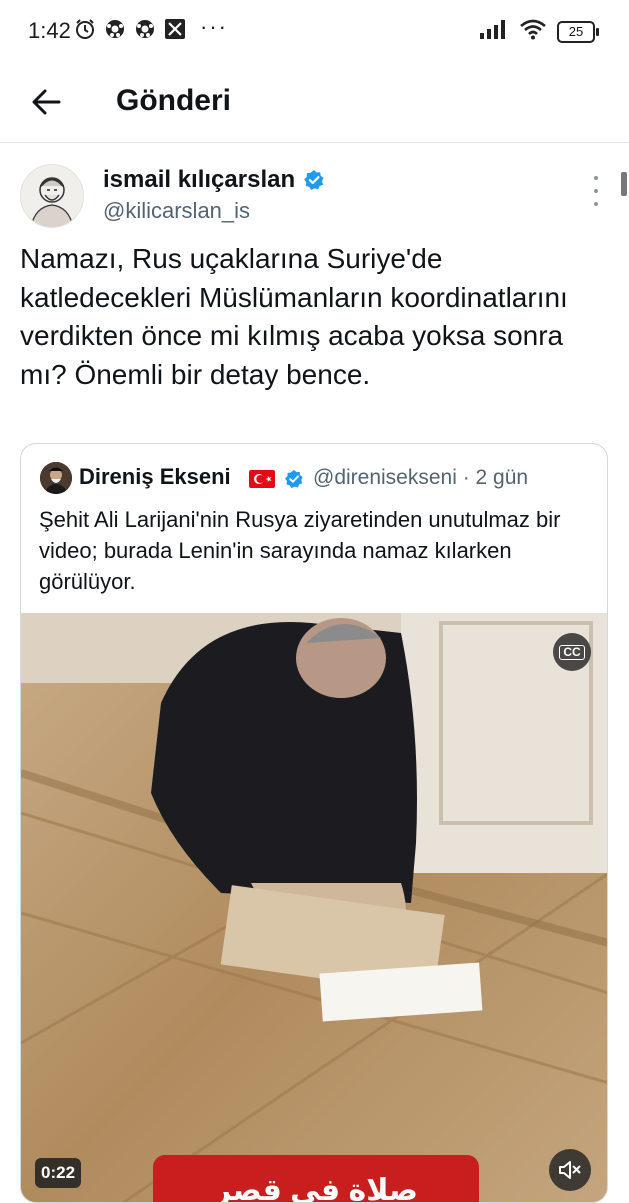 The width and height of the screenshot is (629, 1203). I want to click on post-more-options-button, so click(596, 191).